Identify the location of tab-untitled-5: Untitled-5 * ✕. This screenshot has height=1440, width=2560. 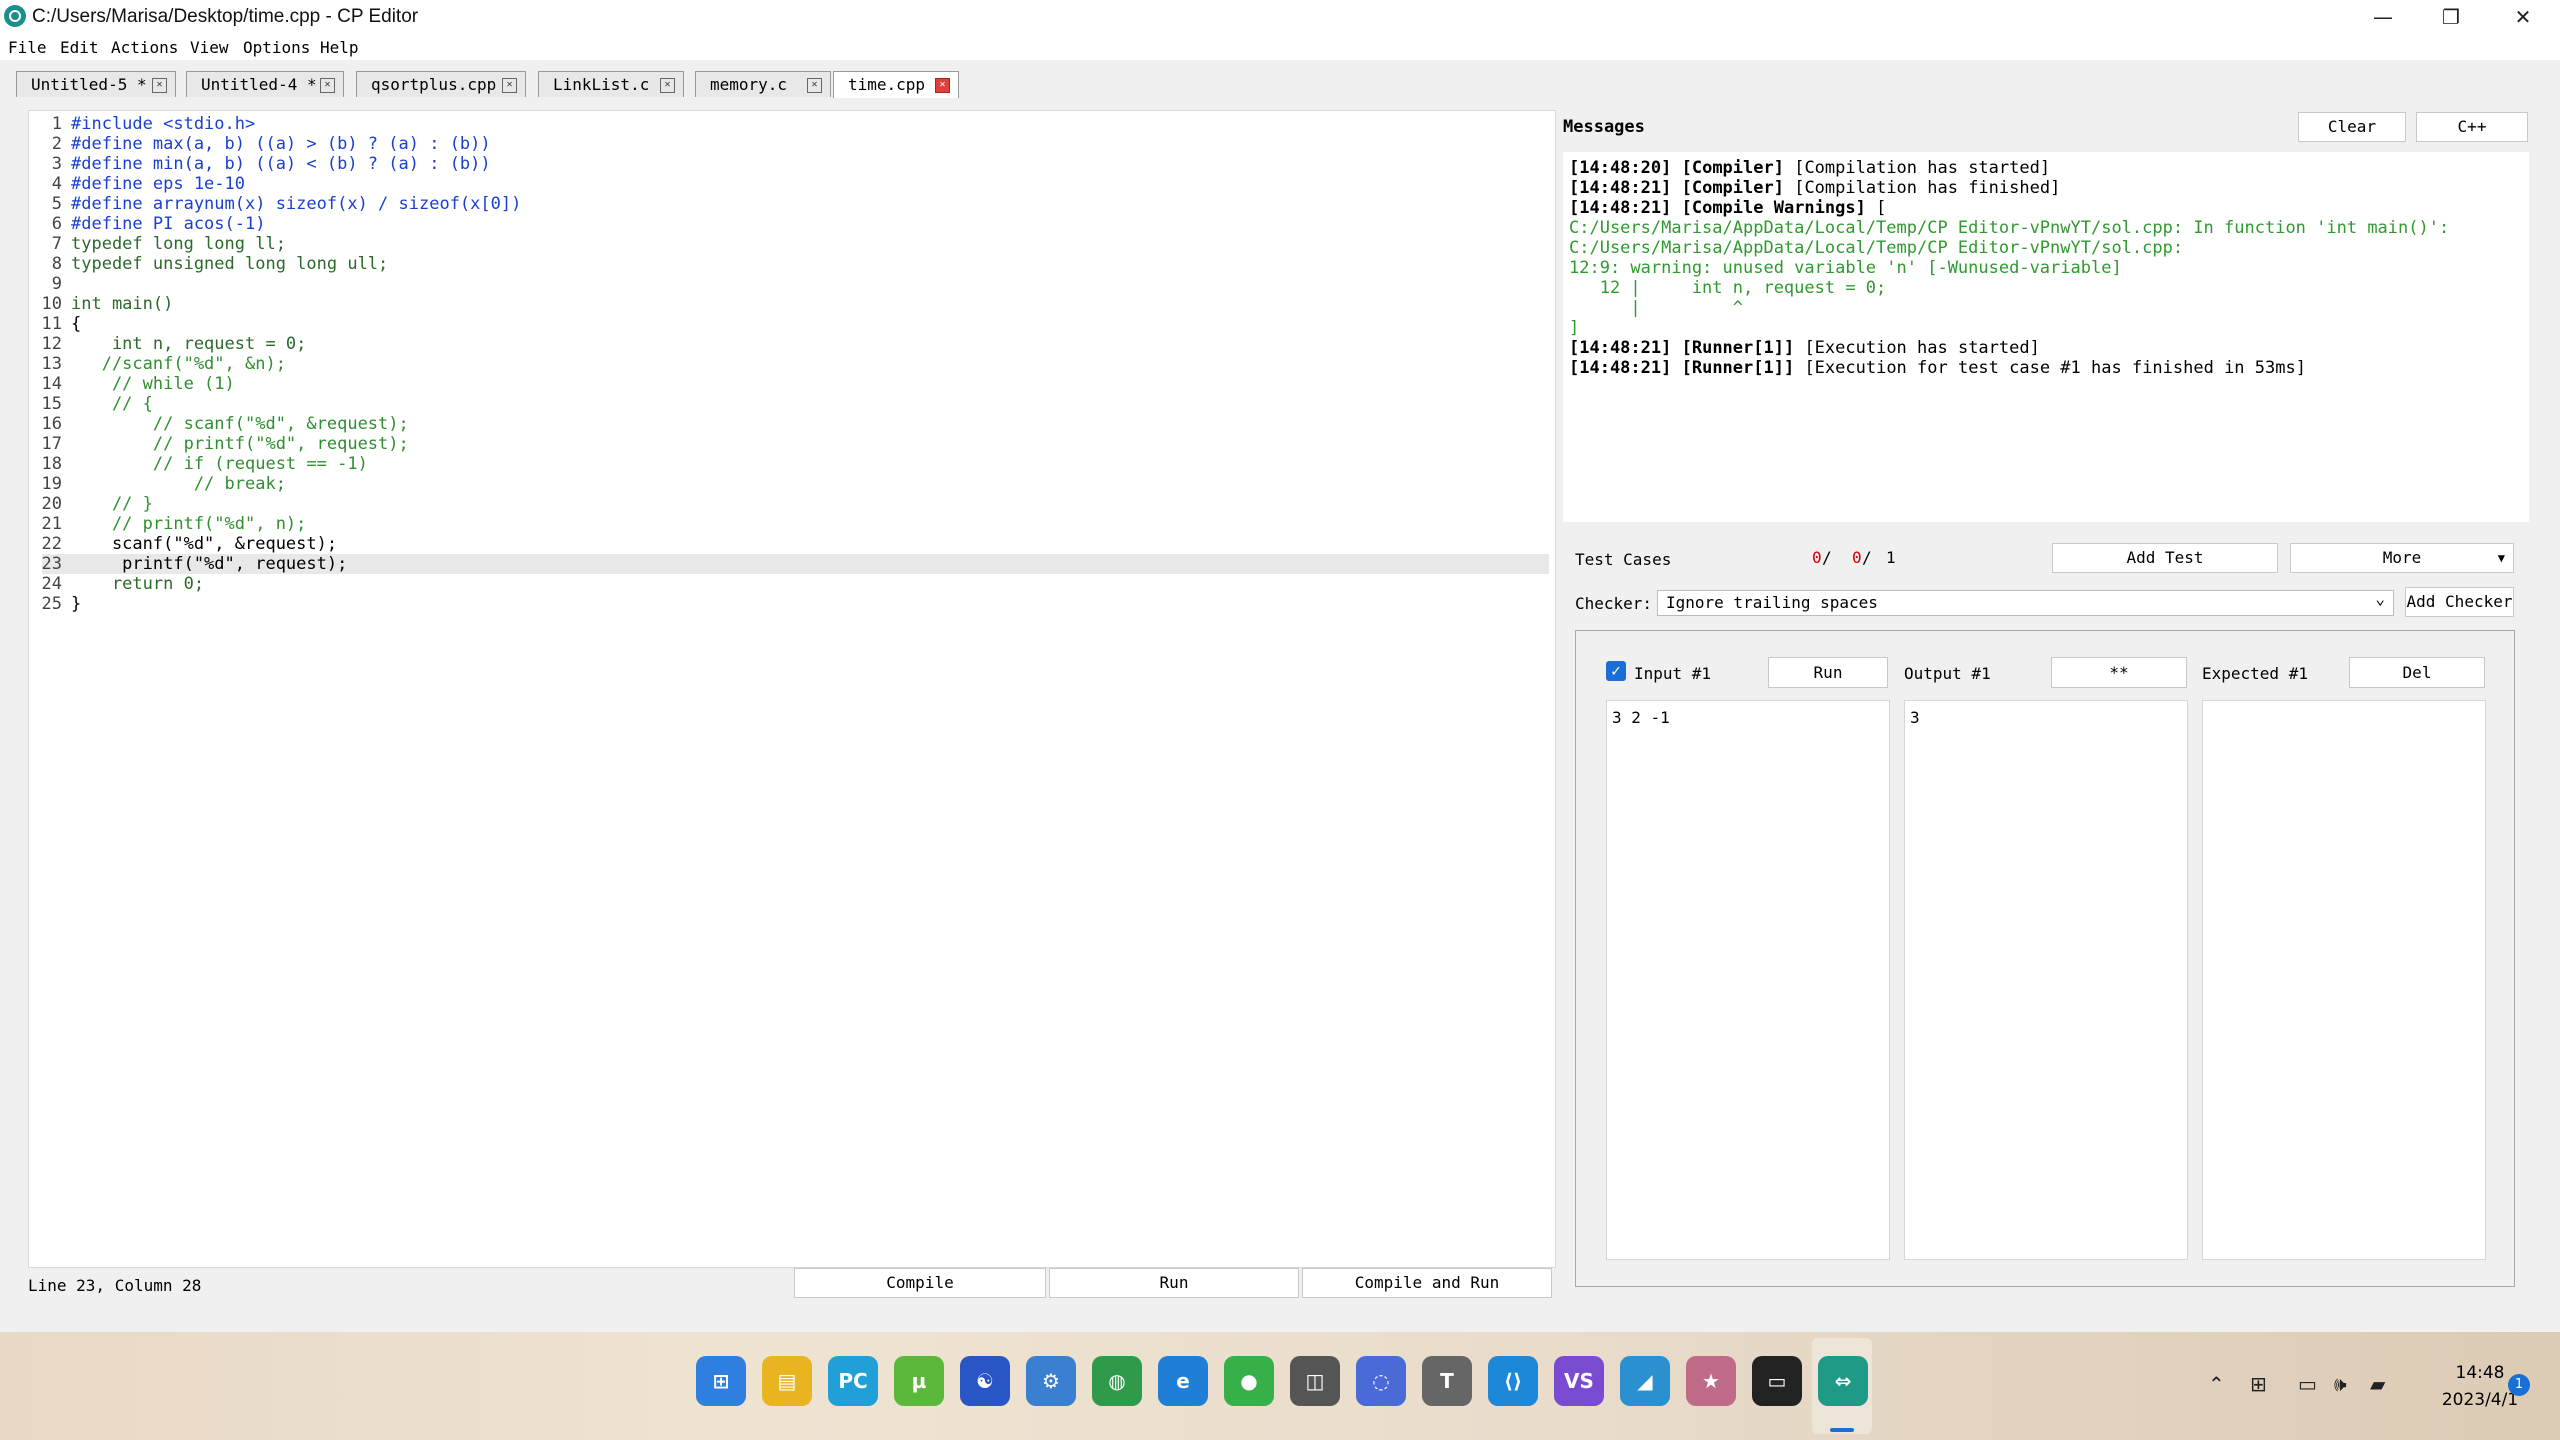
(96, 84).